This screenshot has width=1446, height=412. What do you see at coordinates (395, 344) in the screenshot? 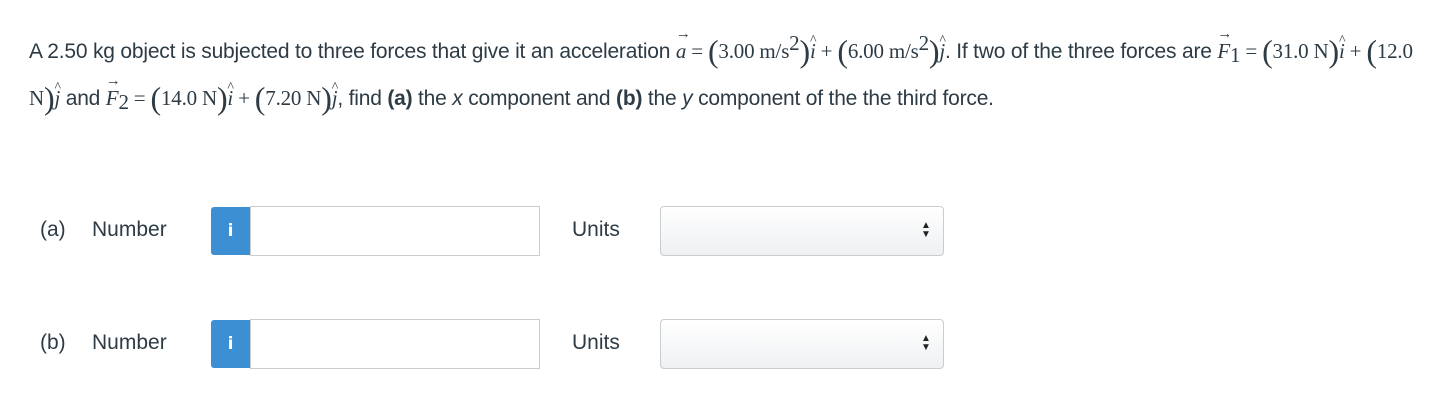
I see `number-input-b` at bounding box center [395, 344].